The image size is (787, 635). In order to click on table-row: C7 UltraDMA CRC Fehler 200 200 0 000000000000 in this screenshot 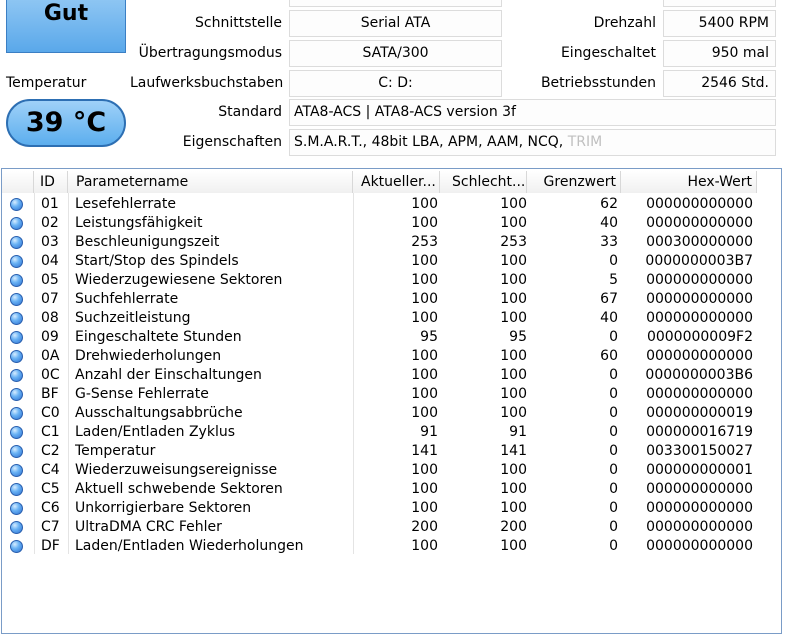, I will do `click(382, 527)`.